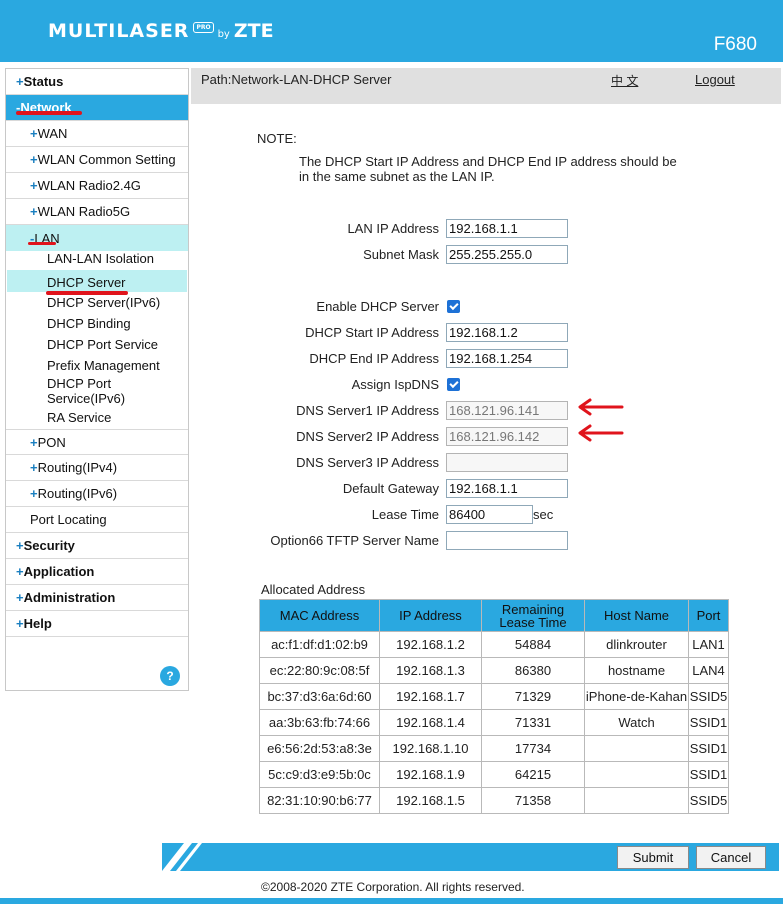 The height and width of the screenshot is (906, 783). I want to click on dns1-label: DNS Server1 IP Address, so click(367, 410).